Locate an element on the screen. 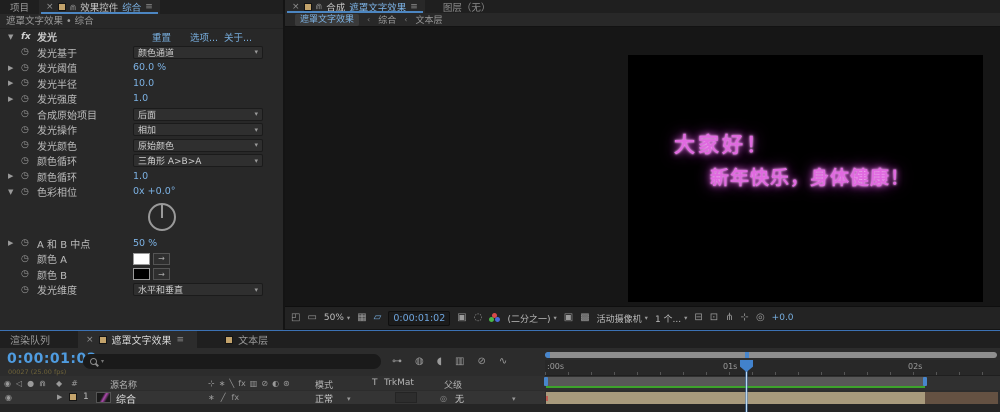  view-layout-icon: ⊟ is located at coordinates (698, 318).